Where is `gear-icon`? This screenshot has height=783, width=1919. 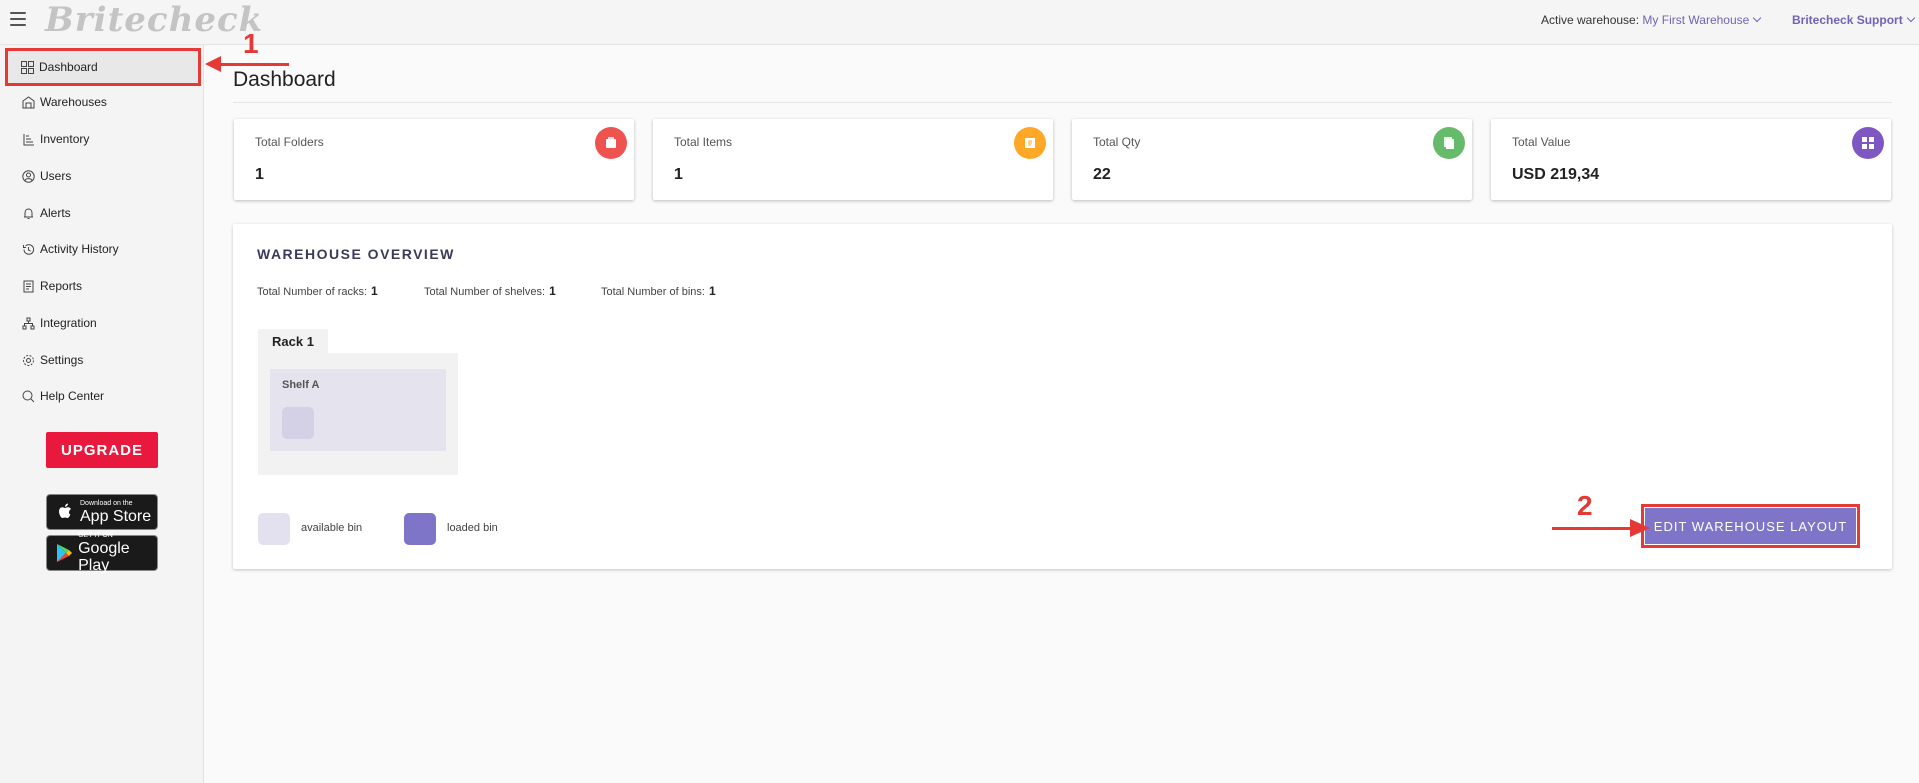 gear-icon is located at coordinates (28, 360).